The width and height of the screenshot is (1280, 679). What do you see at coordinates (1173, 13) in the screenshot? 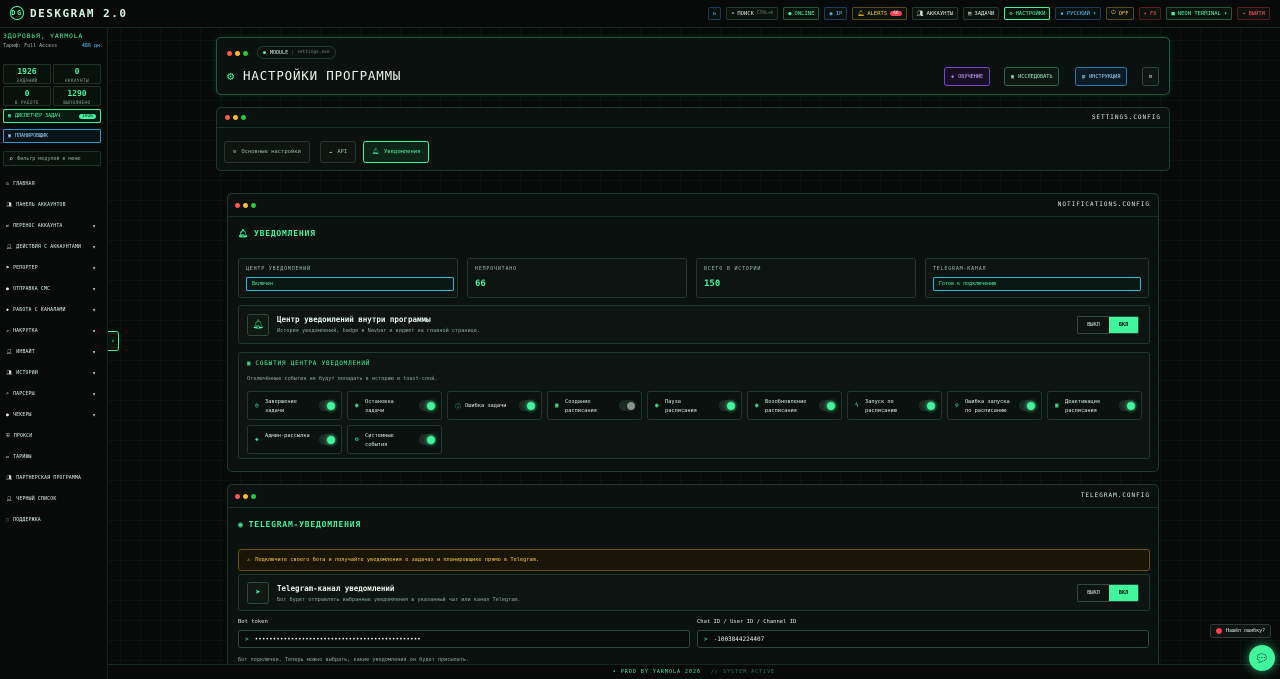
I see `palette-icon: ■` at bounding box center [1173, 13].